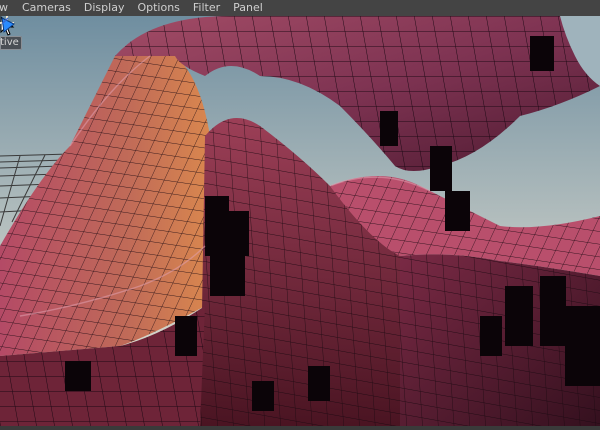 The width and height of the screenshot is (600, 430). I want to click on menu-panel: Panel, so click(248, 8).